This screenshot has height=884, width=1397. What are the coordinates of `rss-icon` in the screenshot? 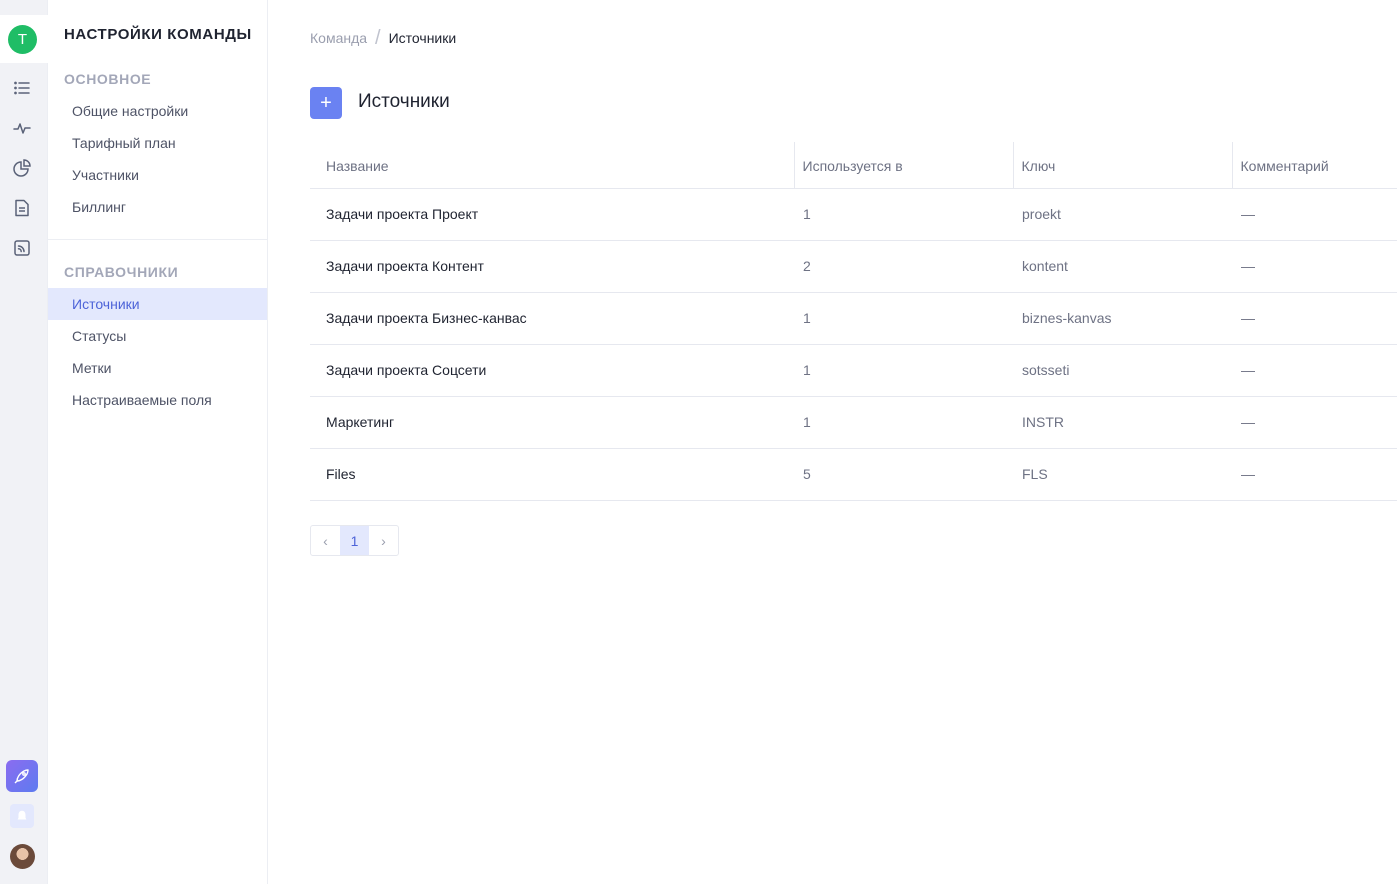 It's located at (22, 248).